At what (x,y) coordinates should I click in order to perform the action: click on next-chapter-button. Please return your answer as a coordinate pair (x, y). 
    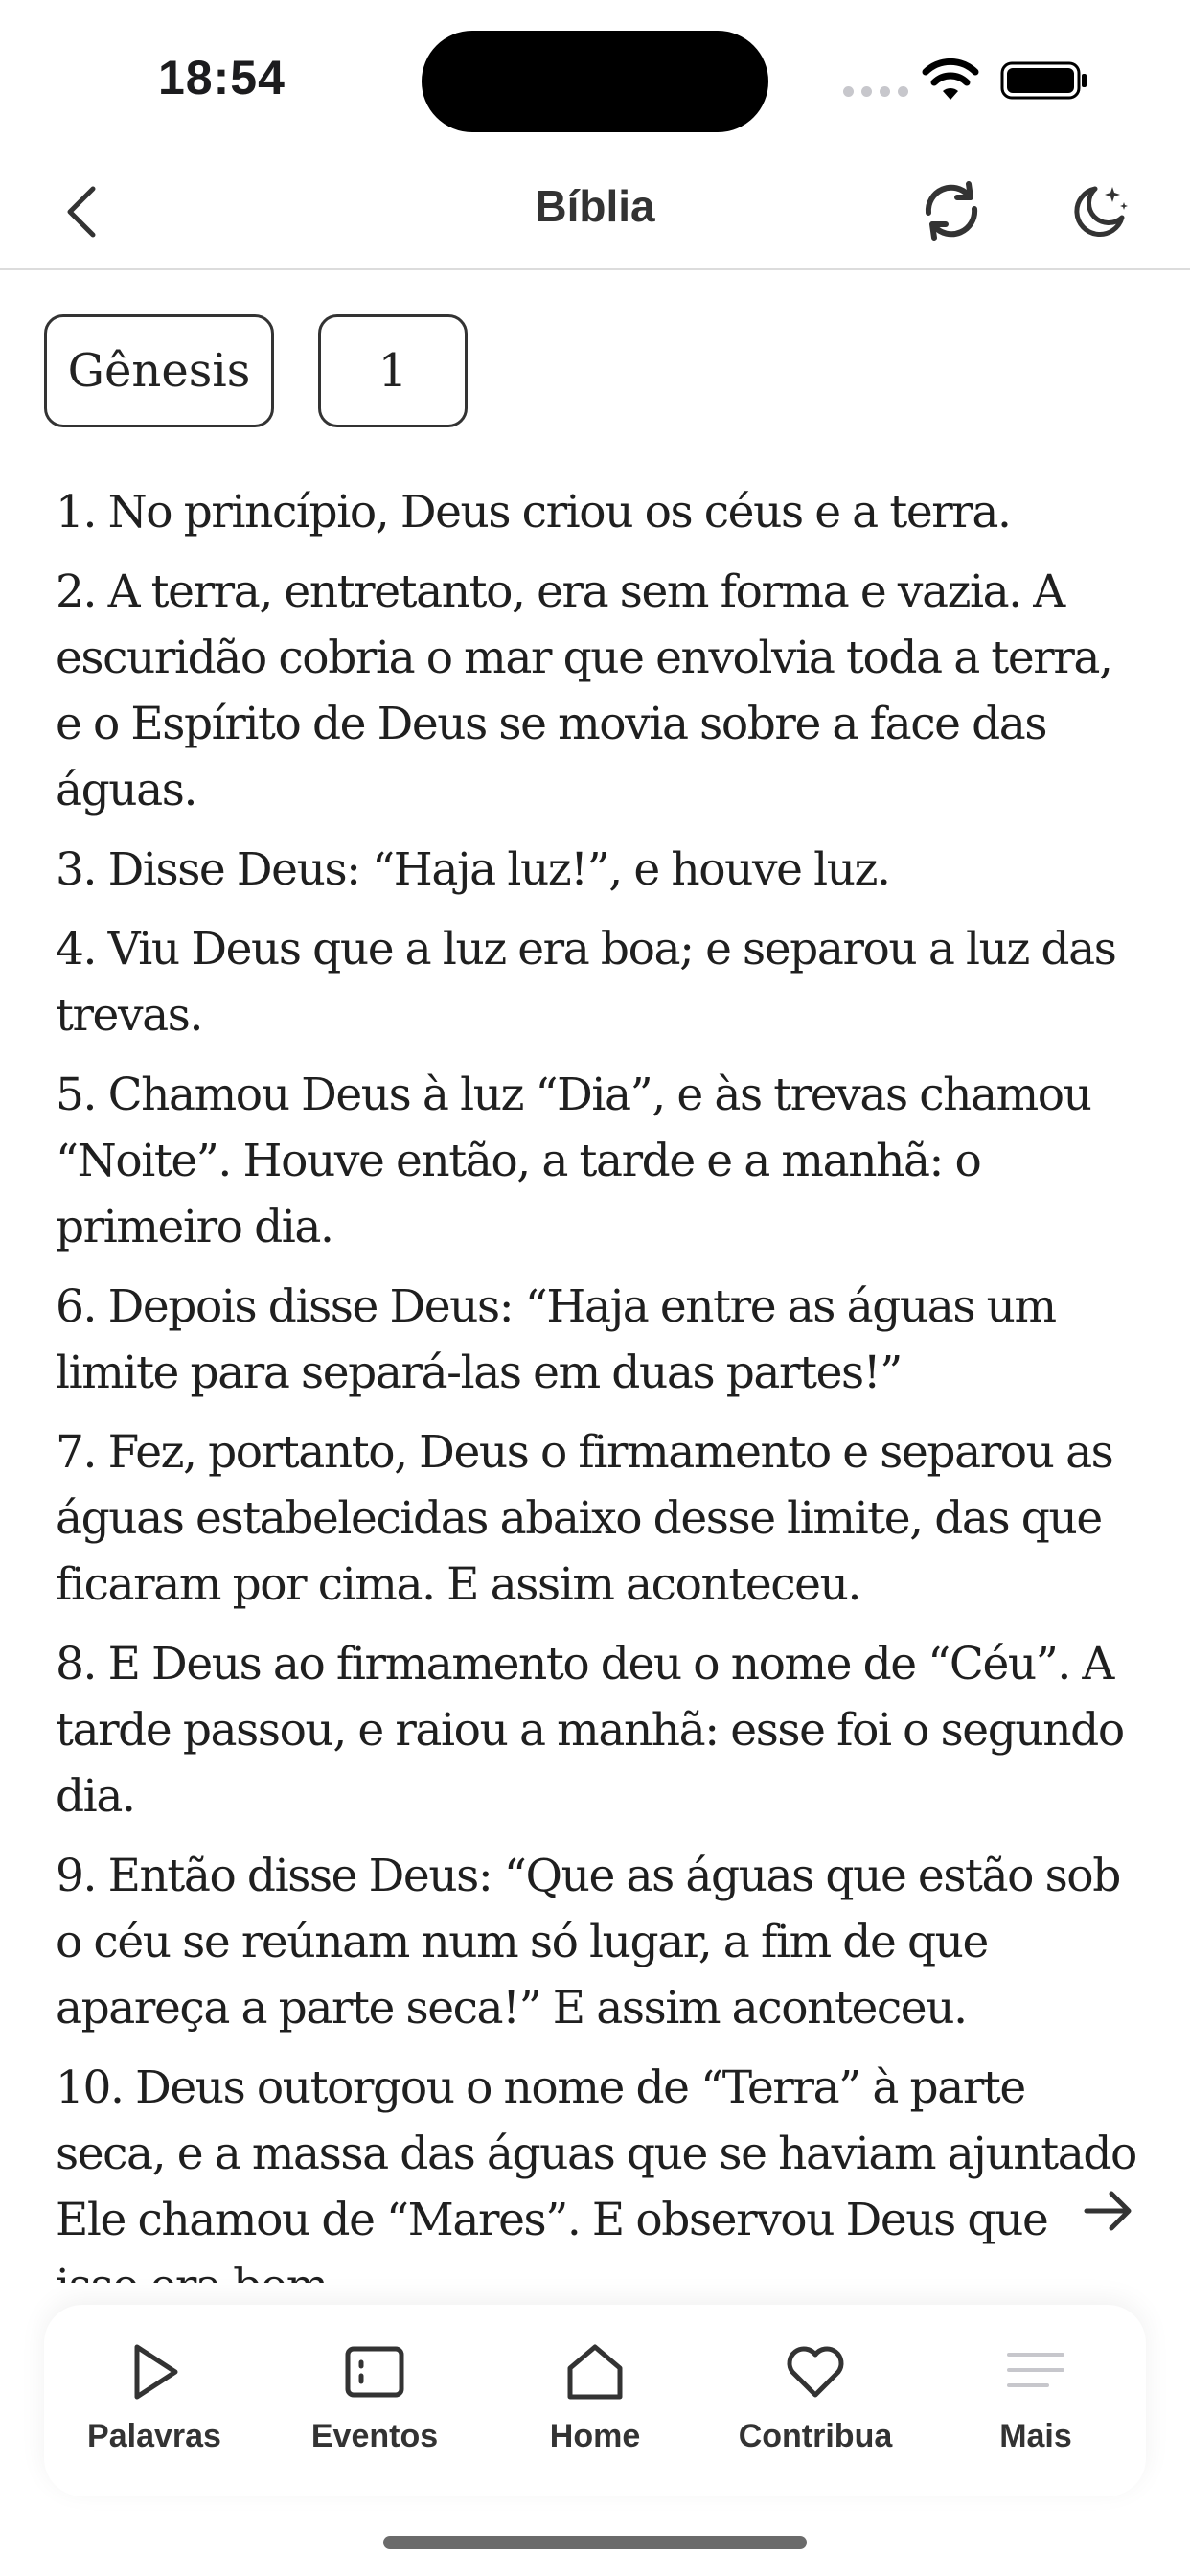
    Looking at the image, I should click on (1108, 2210).